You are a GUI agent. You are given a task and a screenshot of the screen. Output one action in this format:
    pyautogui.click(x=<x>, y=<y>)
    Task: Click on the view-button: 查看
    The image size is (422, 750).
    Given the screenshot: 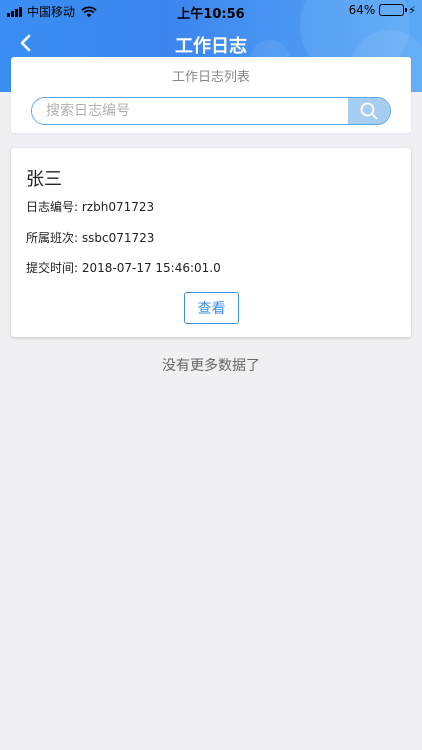 What is the action you would take?
    pyautogui.click(x=211, y=308)
    